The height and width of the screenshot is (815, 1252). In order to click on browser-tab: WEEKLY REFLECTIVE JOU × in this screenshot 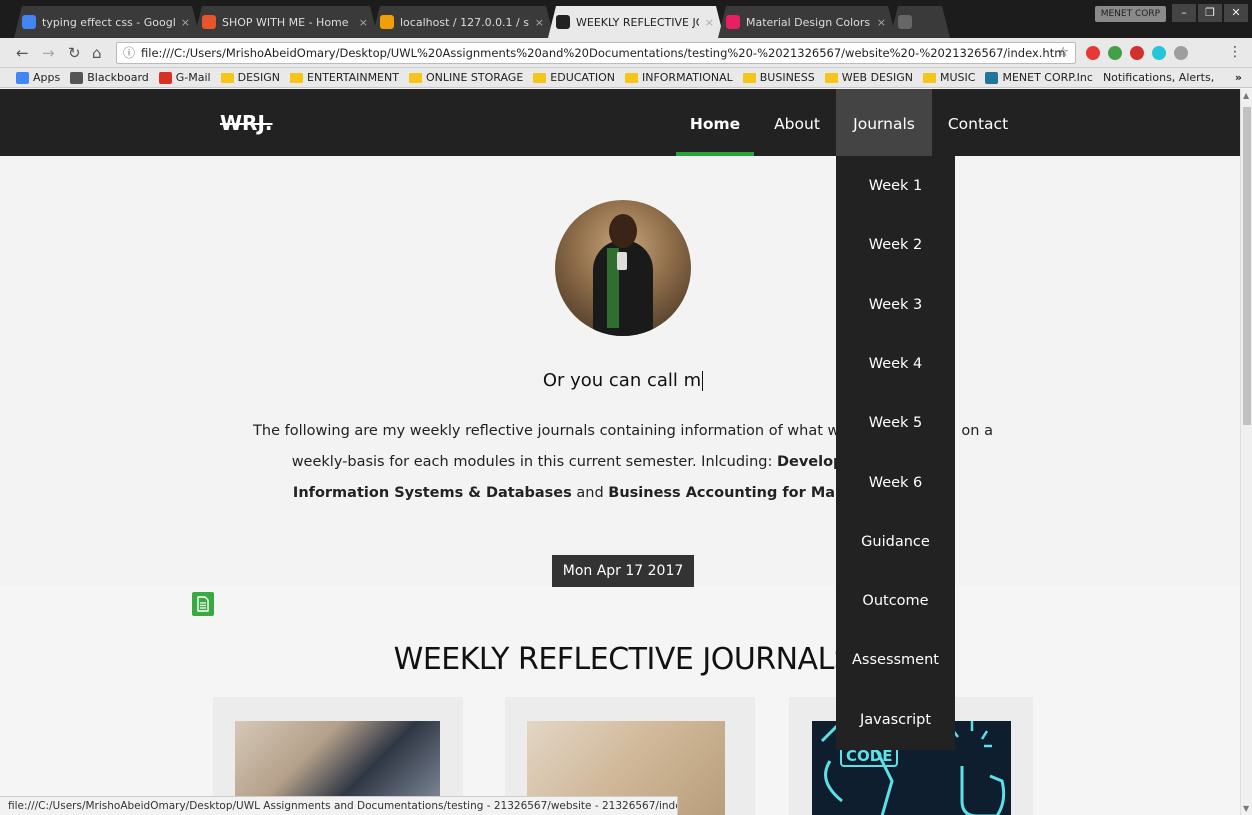, I will do `click(636, 22)`.